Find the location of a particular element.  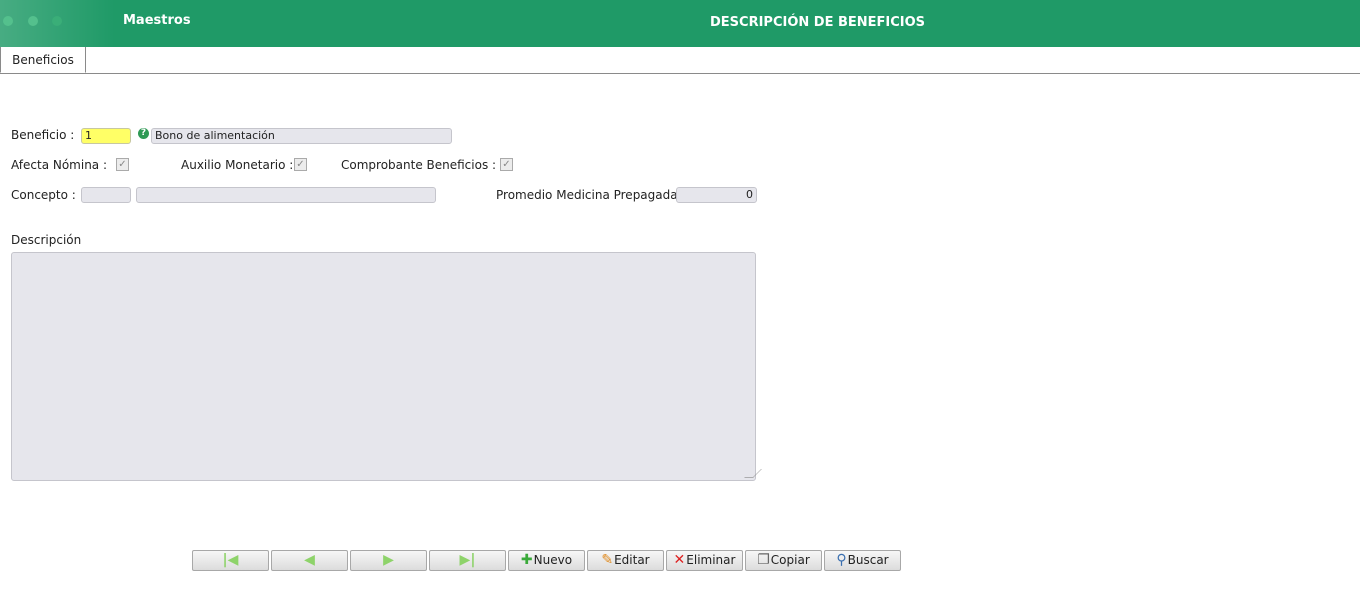

resize-grip-icon is located at coordinates (753, 473).